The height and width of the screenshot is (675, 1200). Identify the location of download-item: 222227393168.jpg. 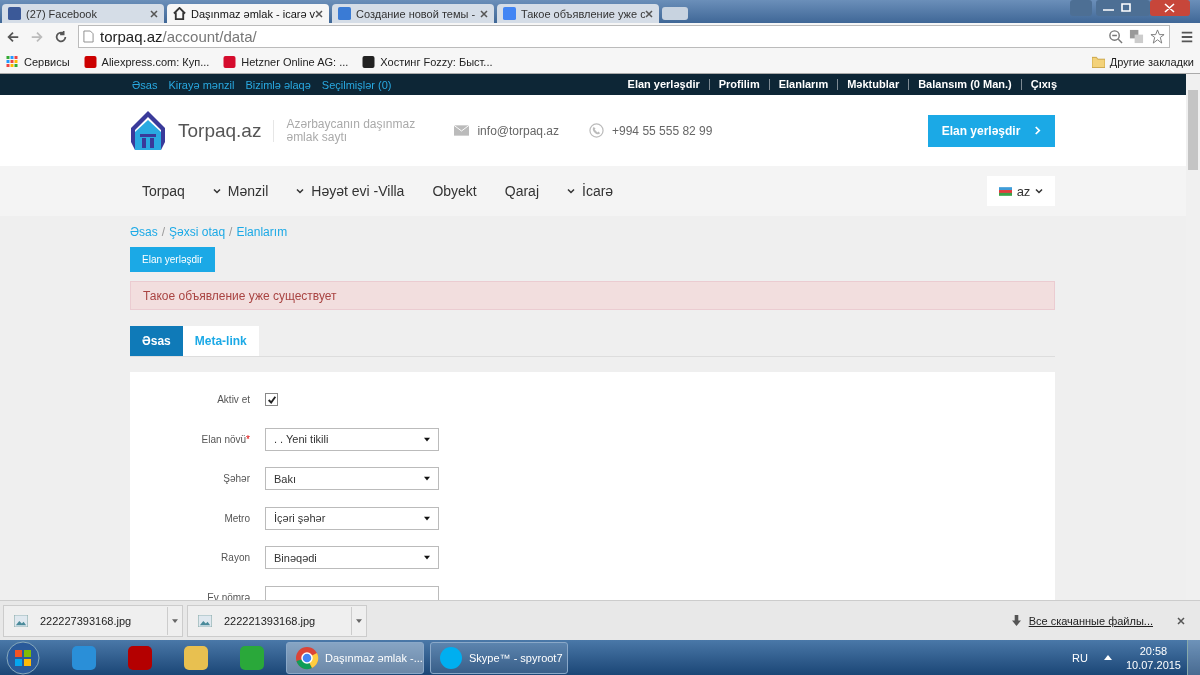
(93, 620).